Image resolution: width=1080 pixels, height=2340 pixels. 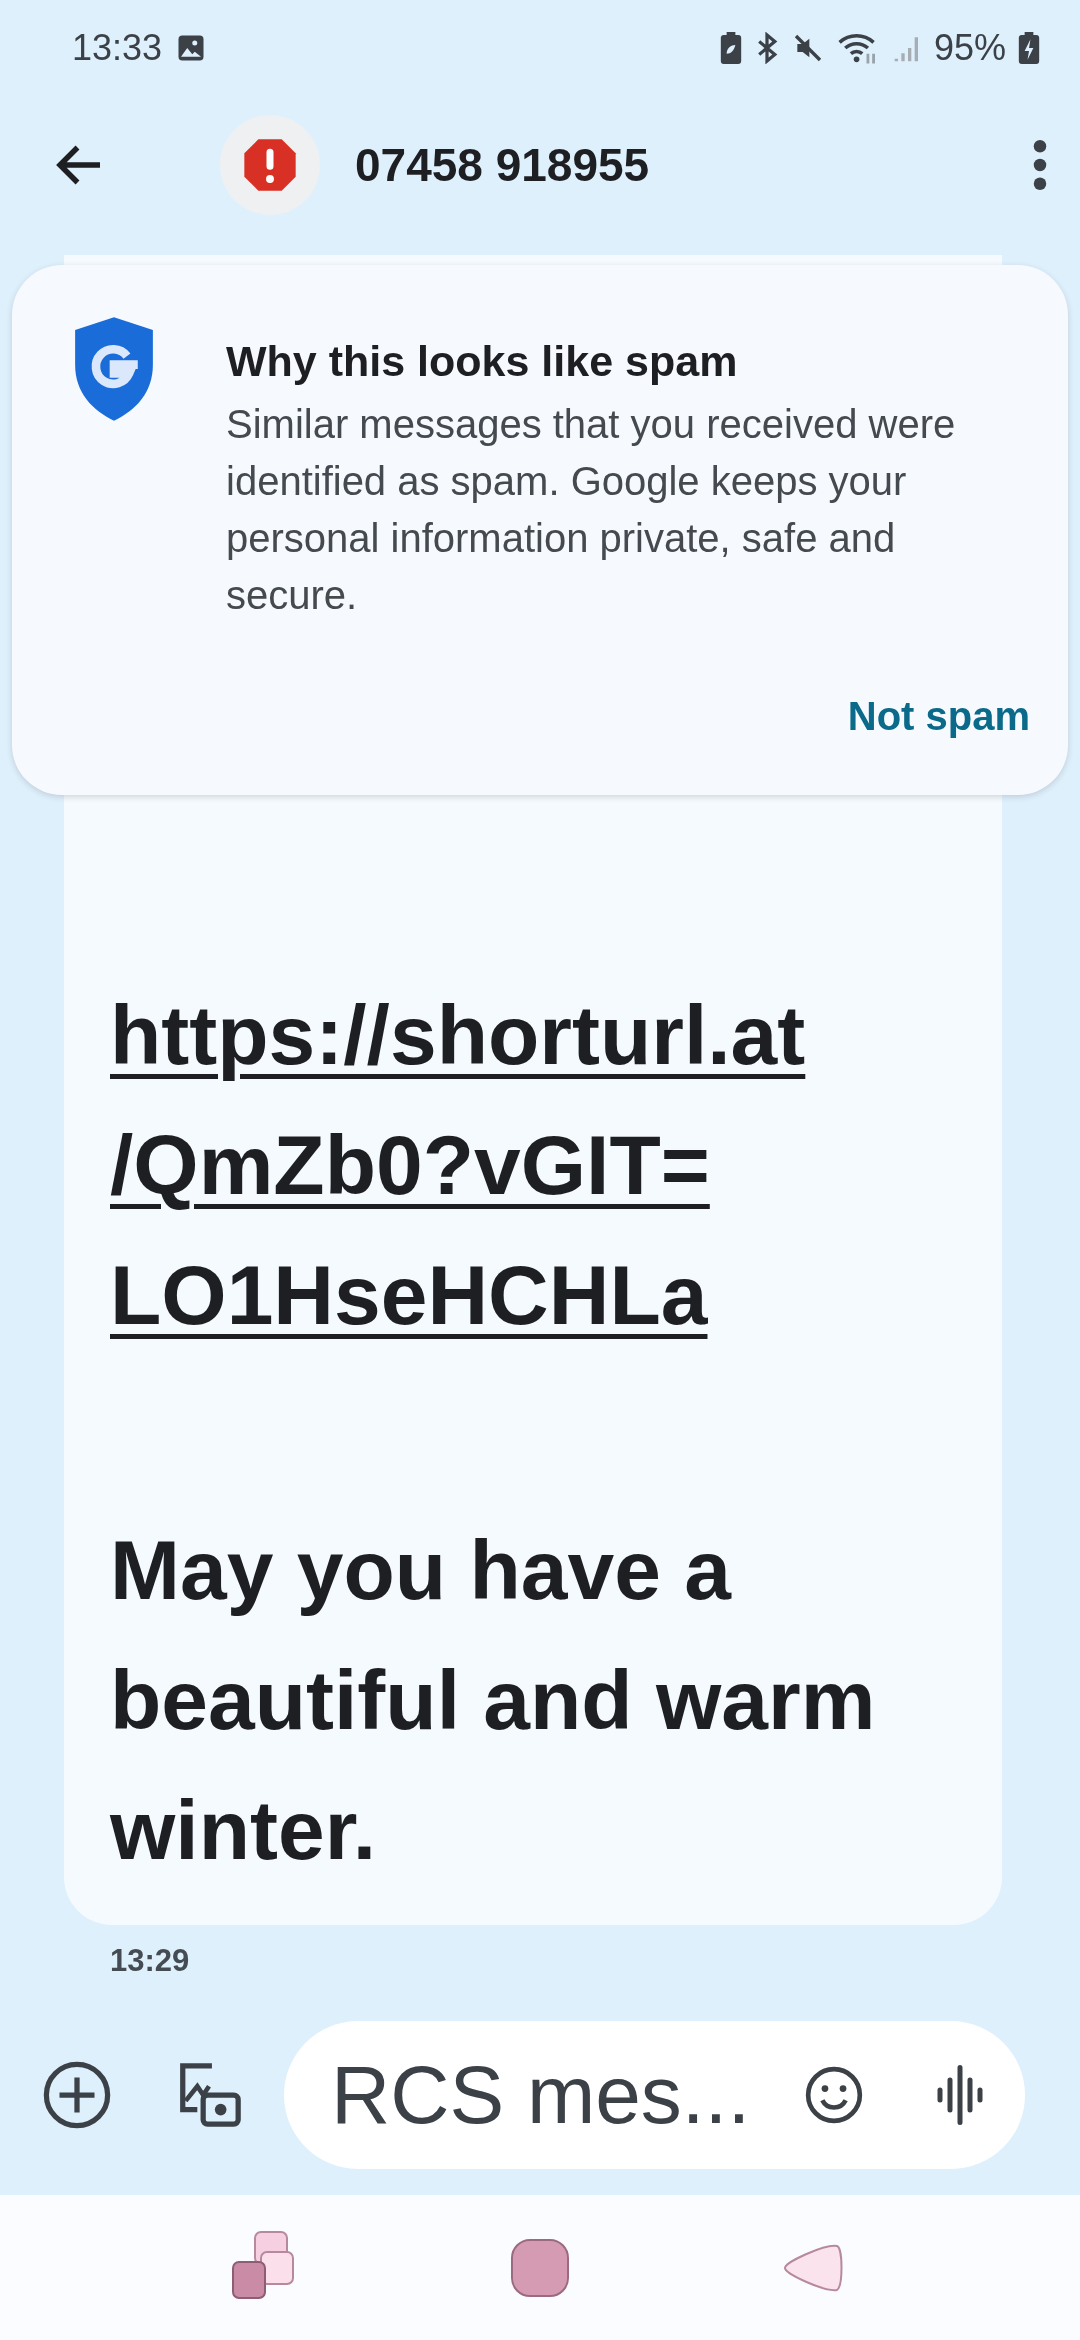 I want to click on status-time: 13:33, so click(x=117, y=47).